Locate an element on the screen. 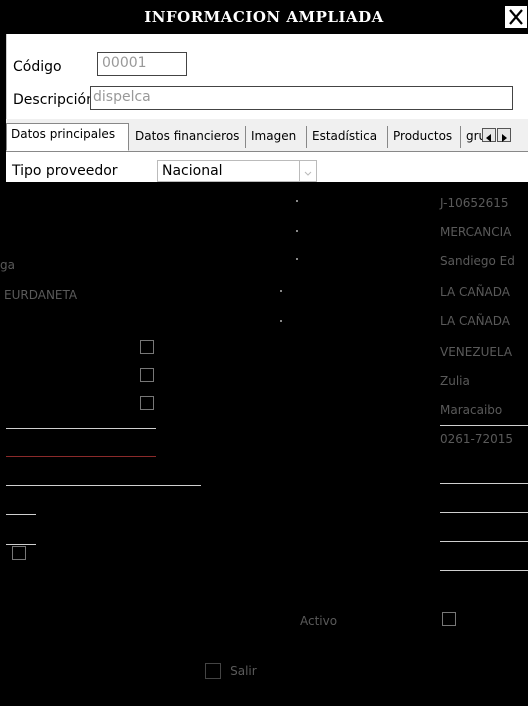 The width and height of the screenshot is (528, 706). tab-datos-financieros: Datos financieros is located at coordinates (188, 137).